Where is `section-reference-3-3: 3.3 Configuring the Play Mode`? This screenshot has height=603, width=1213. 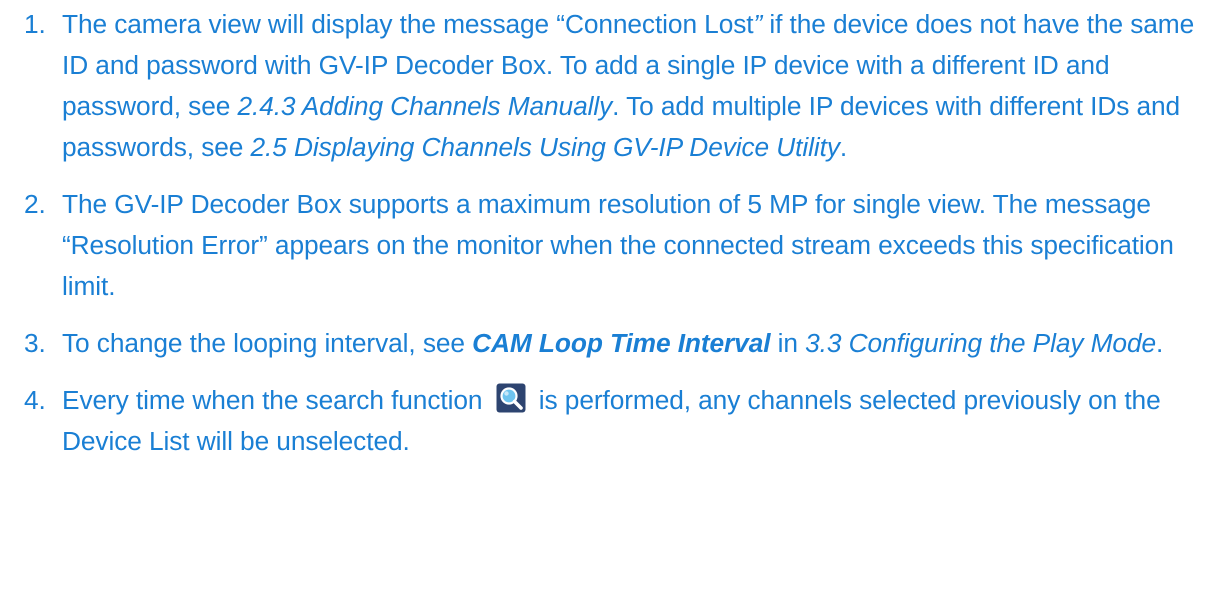 section-reference-3-3: 3.3 Configuring the Play Mode is located at coordinates (981, 343).